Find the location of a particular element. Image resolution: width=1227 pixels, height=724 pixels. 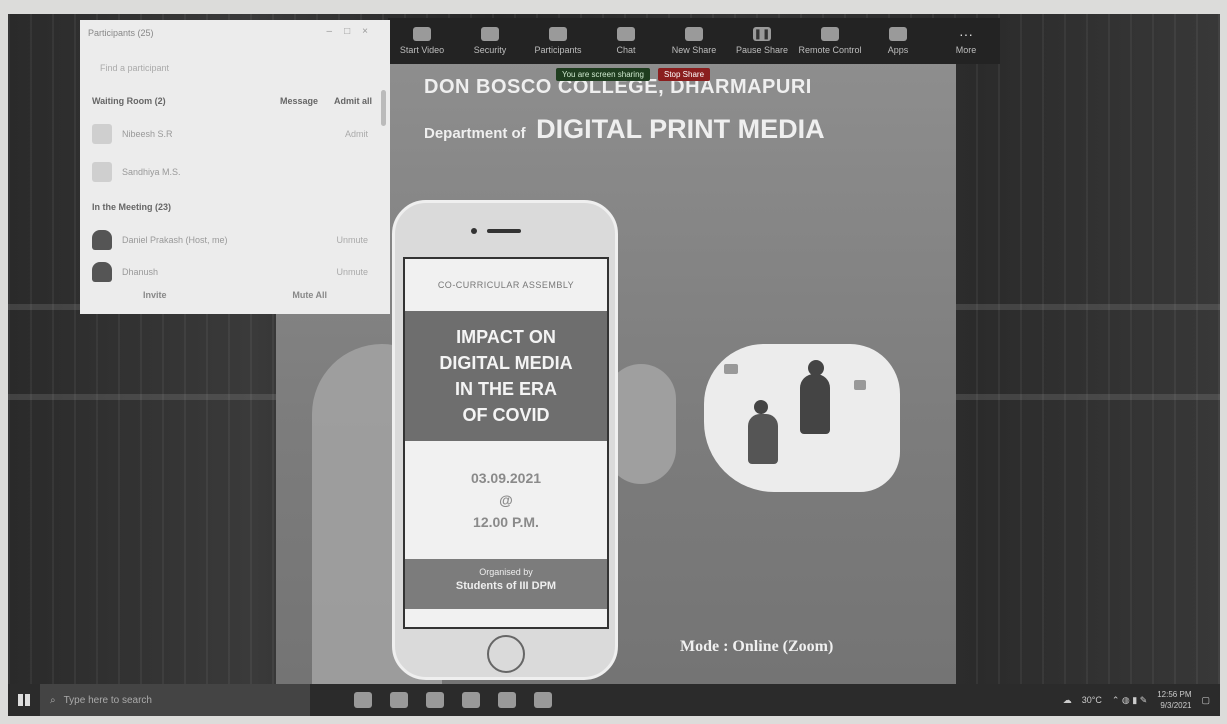

chat-bubble-icon is located at coordinates (731, 369).